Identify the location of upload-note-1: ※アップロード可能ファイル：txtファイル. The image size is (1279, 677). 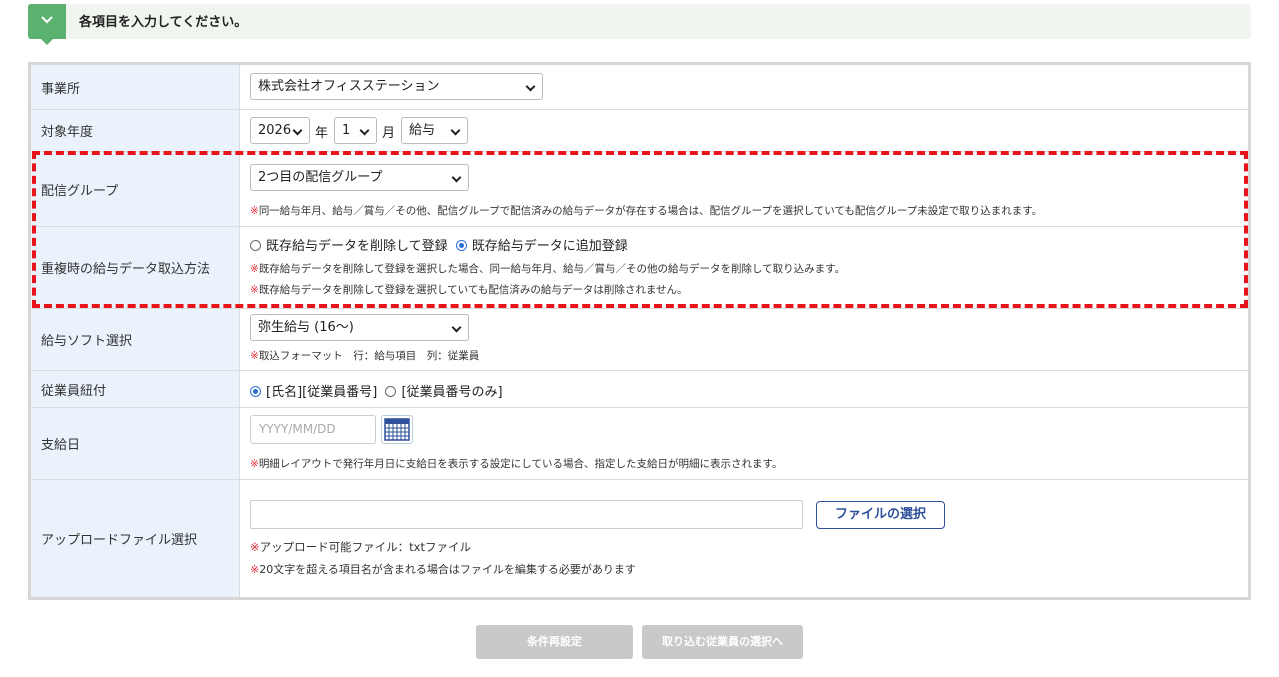
(360, 547).